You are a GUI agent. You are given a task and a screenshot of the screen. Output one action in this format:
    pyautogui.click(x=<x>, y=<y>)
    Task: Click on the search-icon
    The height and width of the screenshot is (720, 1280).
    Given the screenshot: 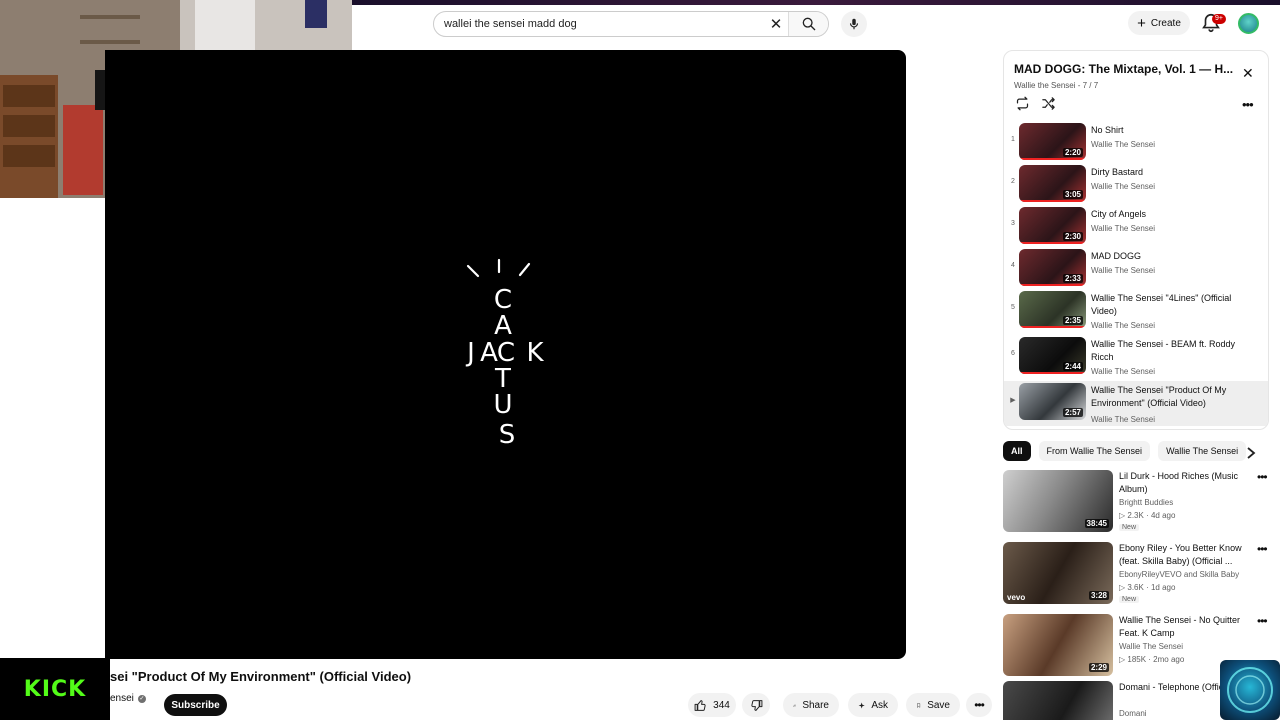 What is the action you would take?
    pyautogui.click(x=808, y=24)
    